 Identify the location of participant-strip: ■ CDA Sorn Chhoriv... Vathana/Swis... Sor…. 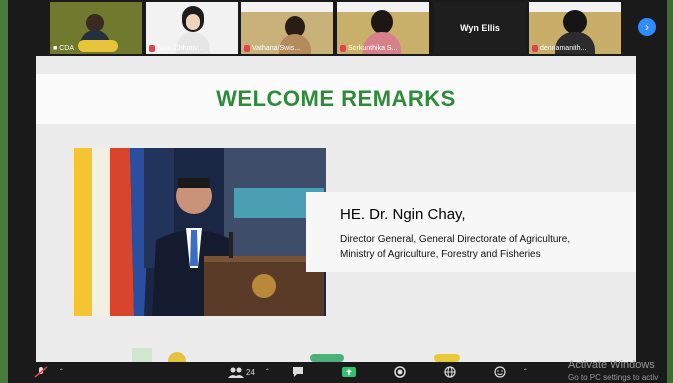
(337, 28).